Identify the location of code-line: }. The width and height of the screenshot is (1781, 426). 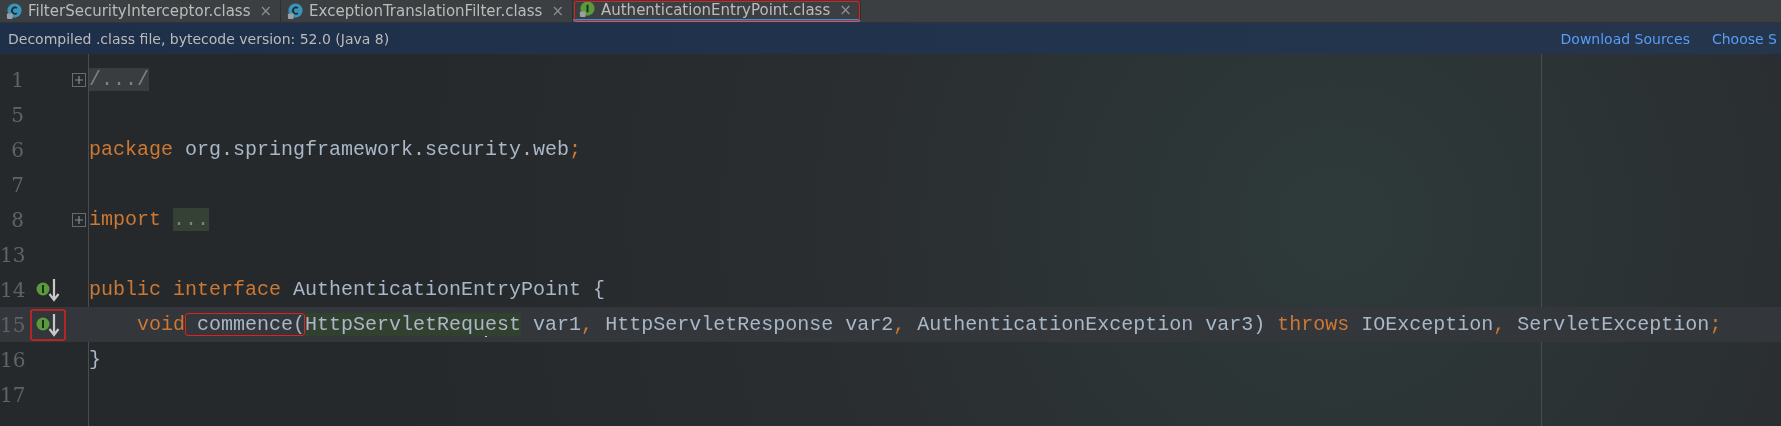
(95, 359).